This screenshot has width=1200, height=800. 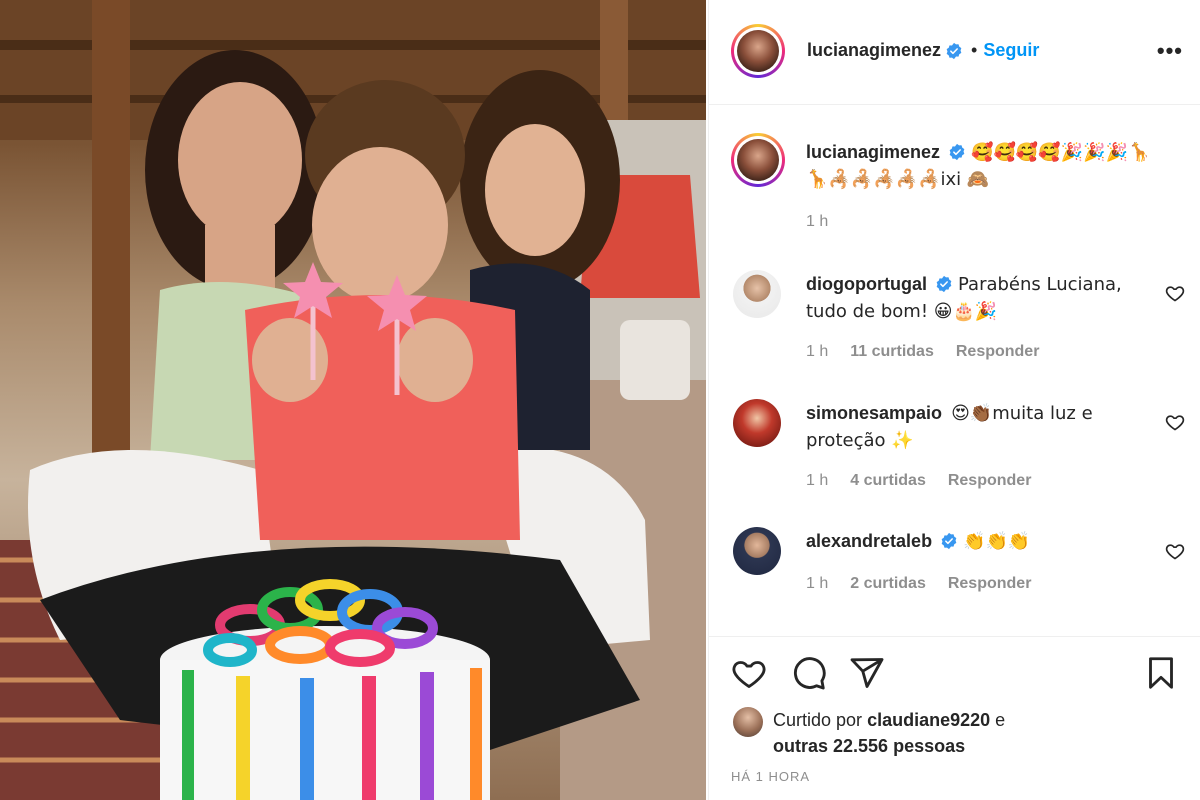 What do you see at coordinates (874, 413) in the screenshot?
I see `comment-username: simonesampaio` at bounding box center [874, 413].